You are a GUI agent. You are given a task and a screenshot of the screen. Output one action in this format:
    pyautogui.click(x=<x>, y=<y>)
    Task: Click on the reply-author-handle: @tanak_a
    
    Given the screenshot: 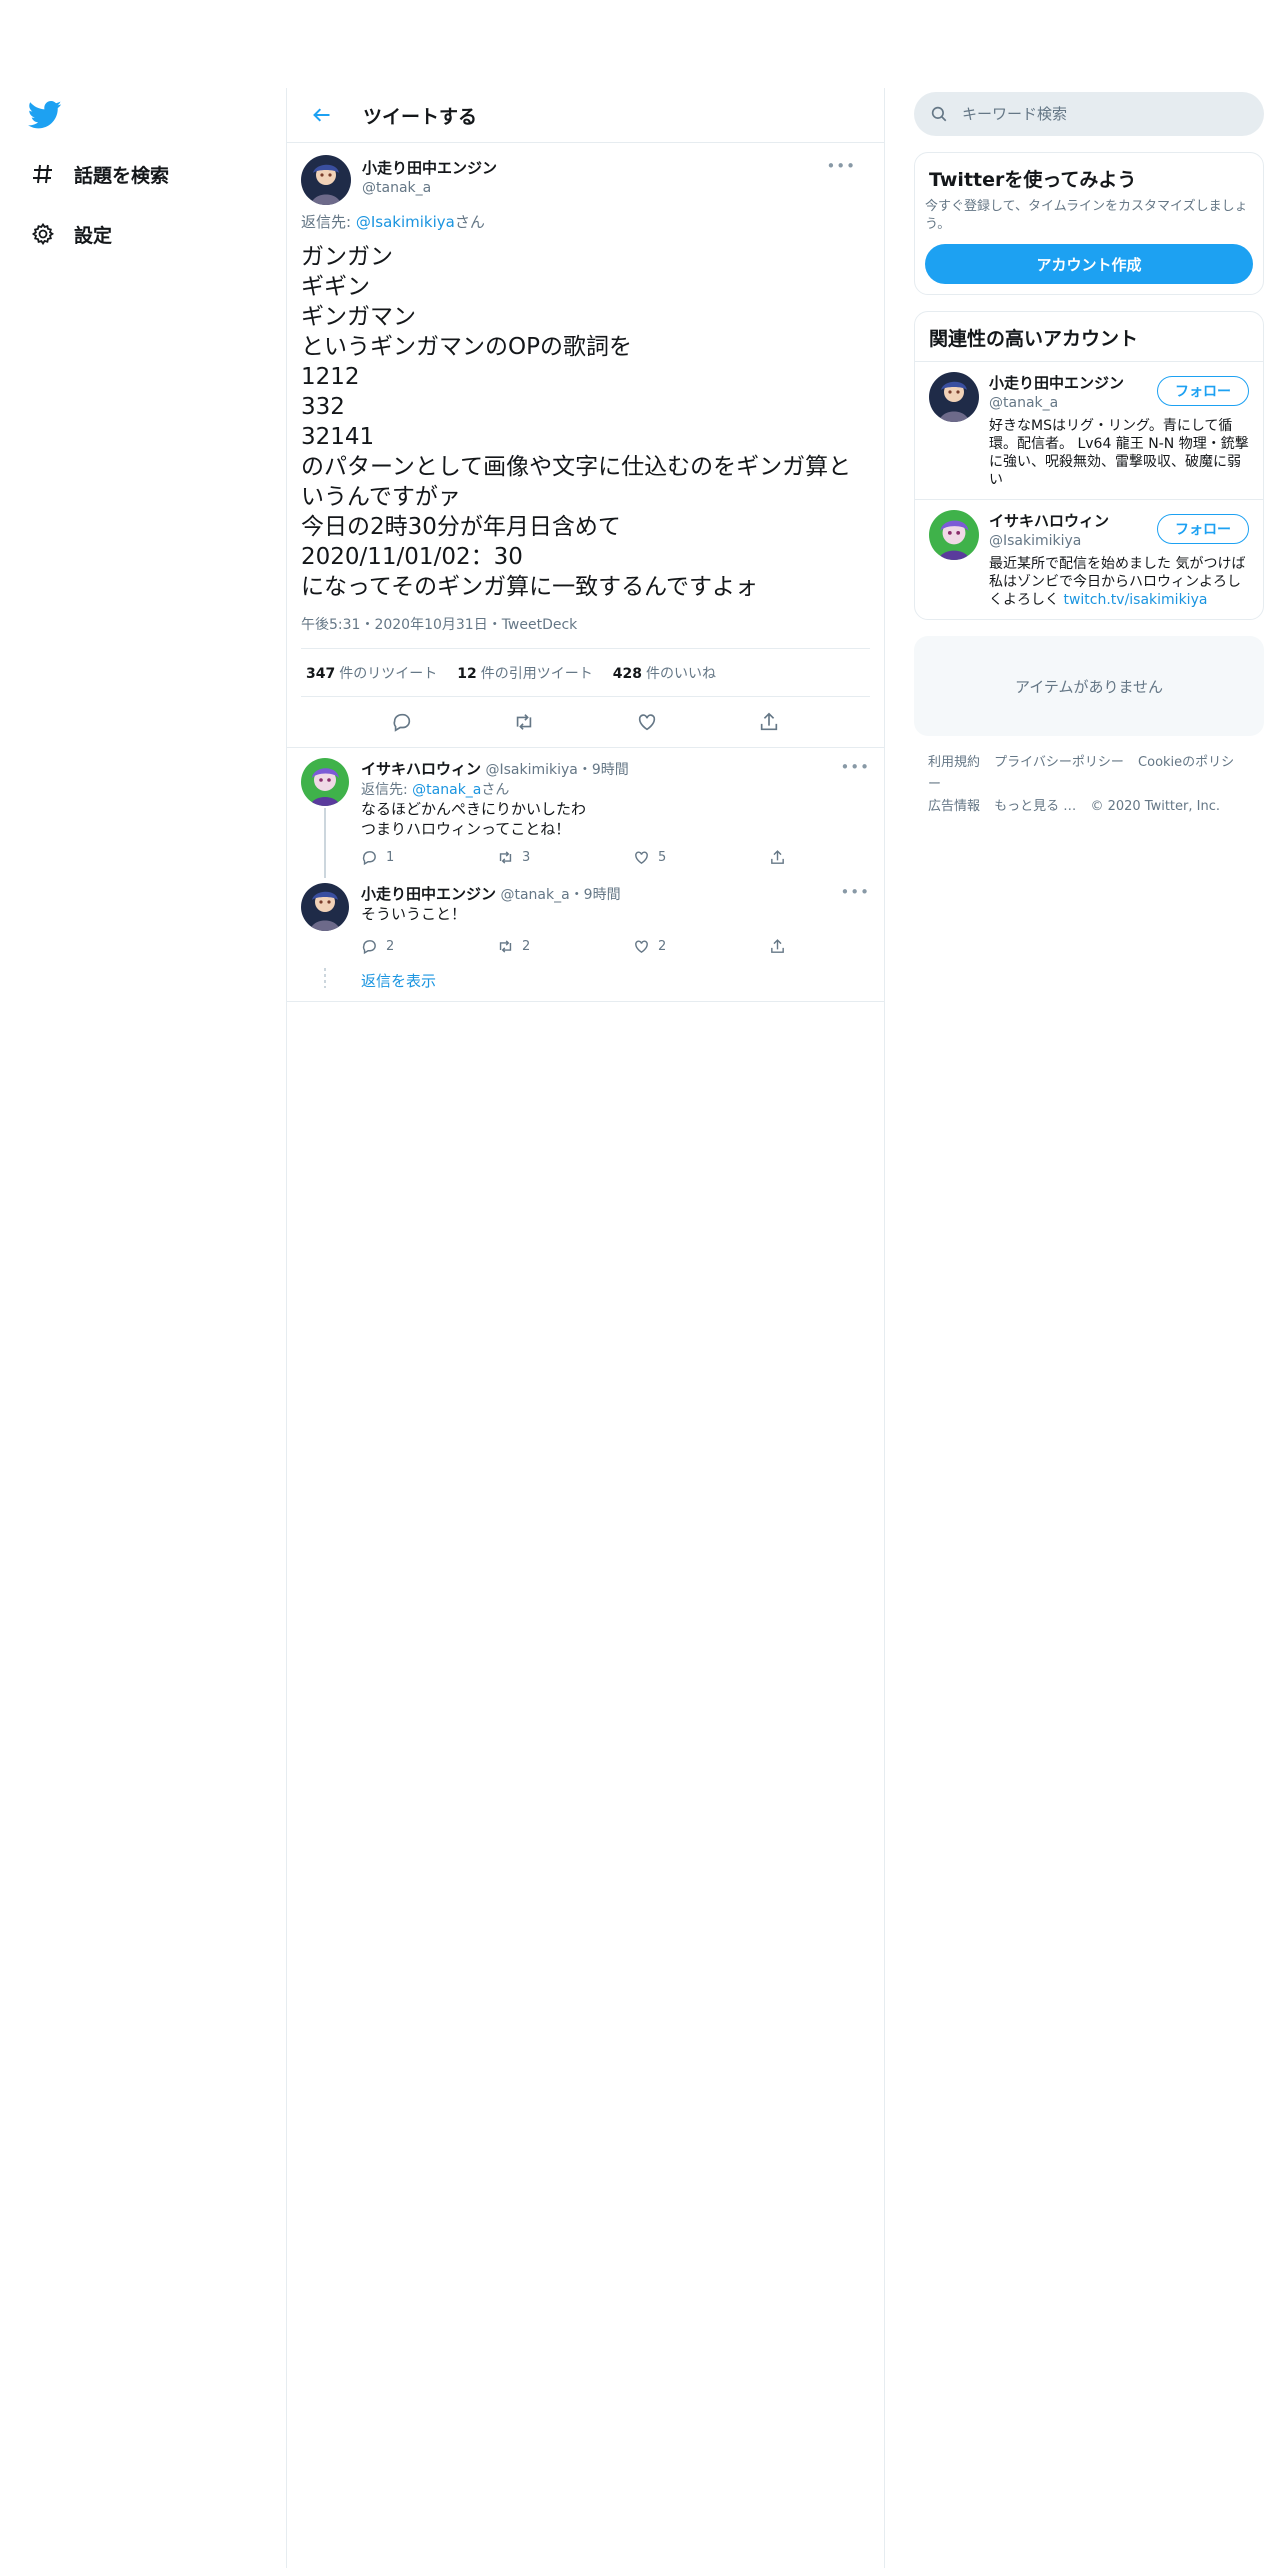 What is the action you would take?
    pyautogui.click(x=534, y=895)
    